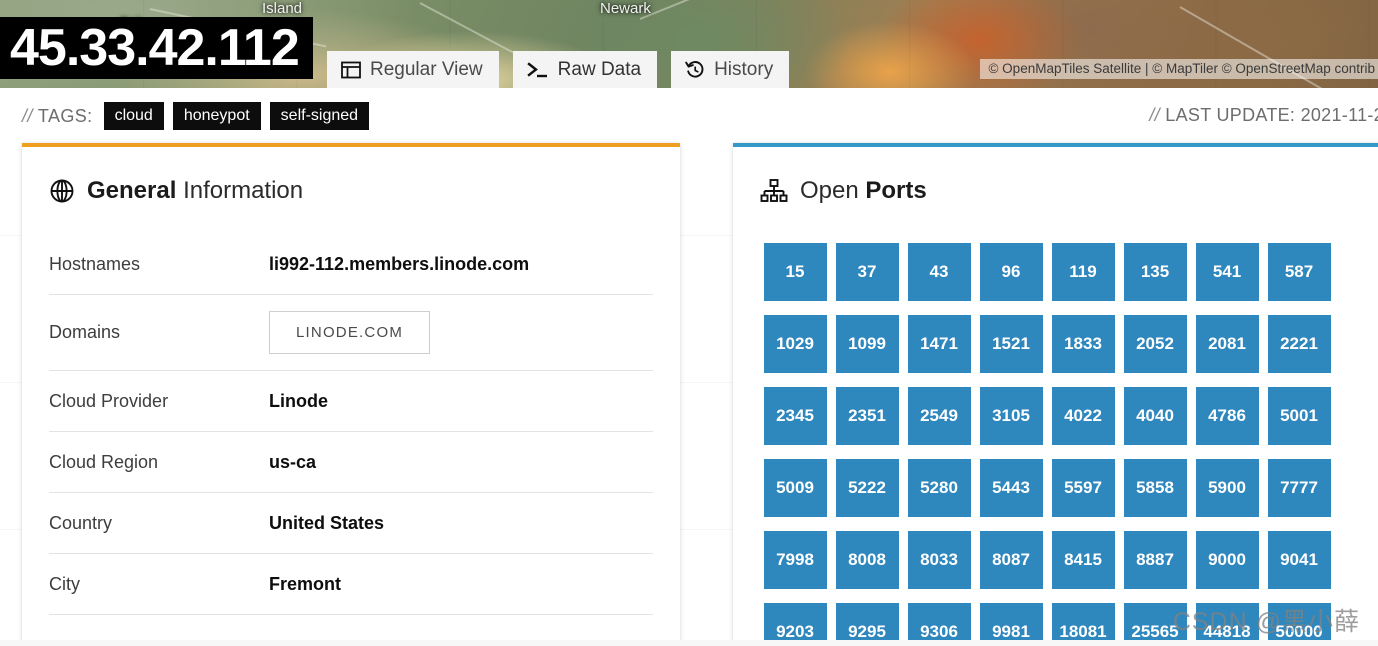 Image resolution: width=1378 pixels, height=646 pixels. I want to click on tag-chip-cloud: cloud, so click(133, 116).